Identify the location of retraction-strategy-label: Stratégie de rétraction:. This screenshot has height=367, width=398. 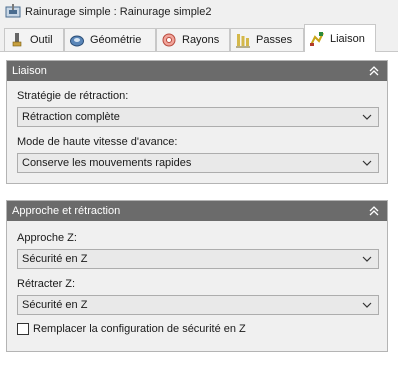
(73, 96).